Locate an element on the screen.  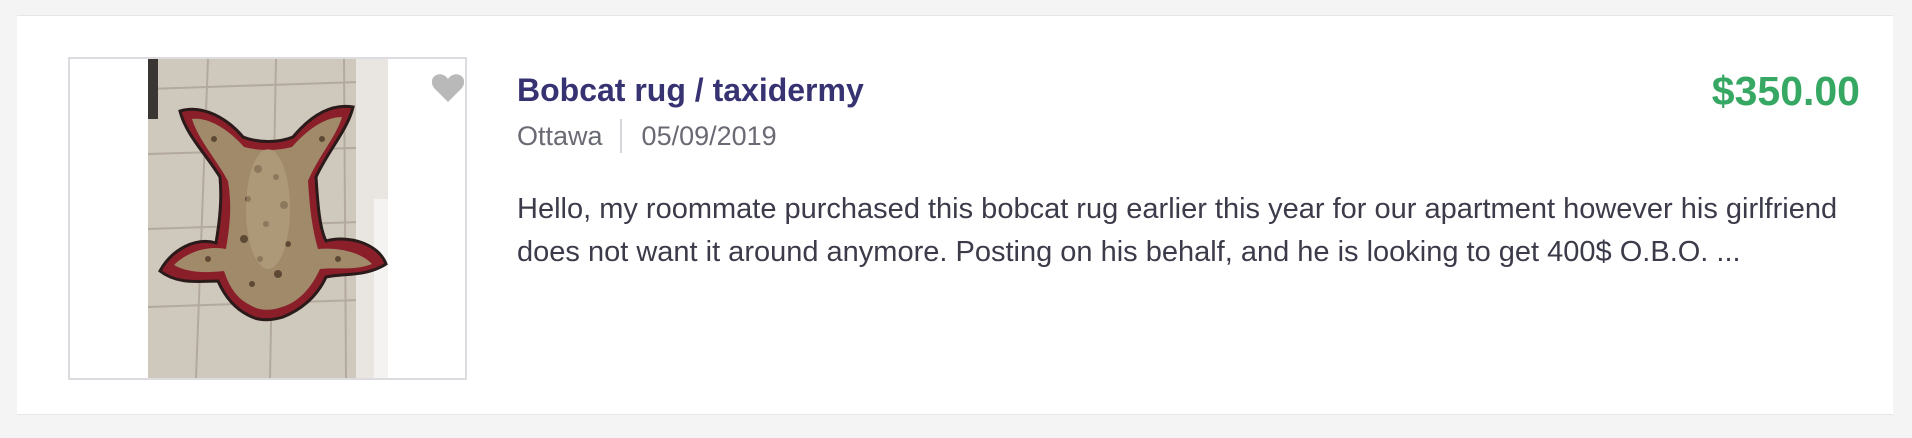
listing-date: 05/09/2019 is located at coordinates (709, 135).